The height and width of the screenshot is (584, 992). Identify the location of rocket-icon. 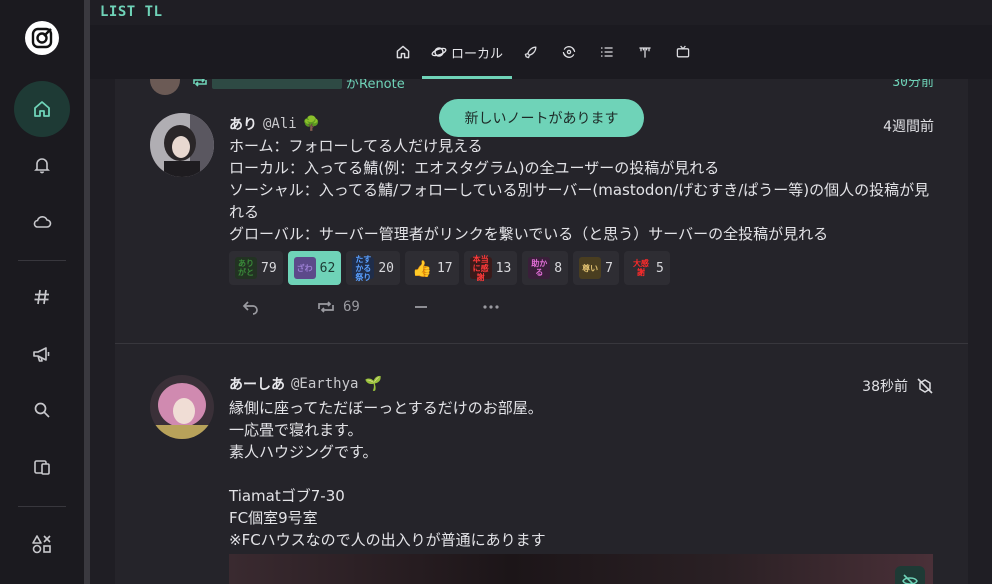
(530, 52).